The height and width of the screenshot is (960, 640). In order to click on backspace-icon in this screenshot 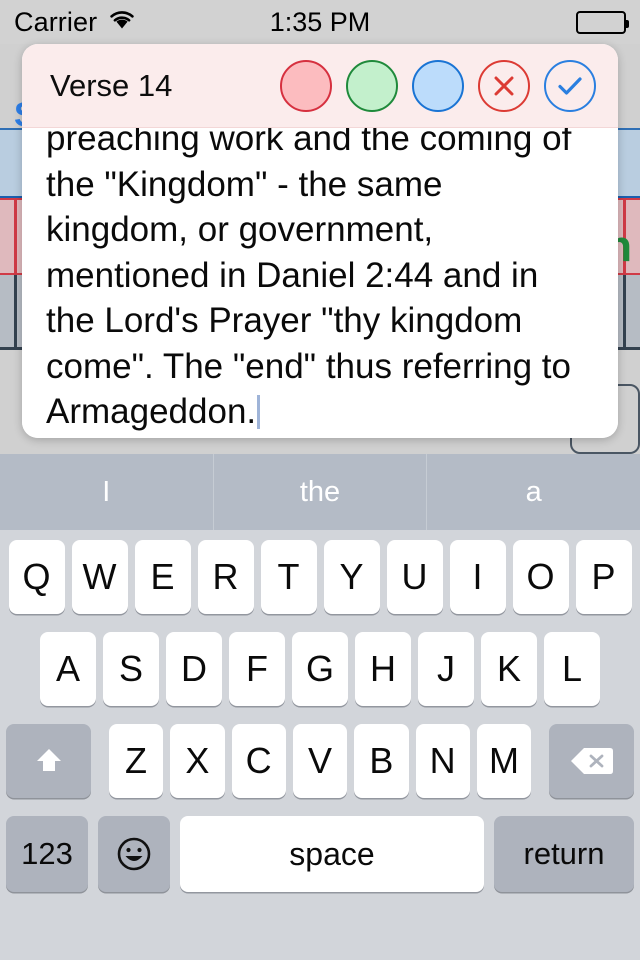, I will do `click(592, 761)`.